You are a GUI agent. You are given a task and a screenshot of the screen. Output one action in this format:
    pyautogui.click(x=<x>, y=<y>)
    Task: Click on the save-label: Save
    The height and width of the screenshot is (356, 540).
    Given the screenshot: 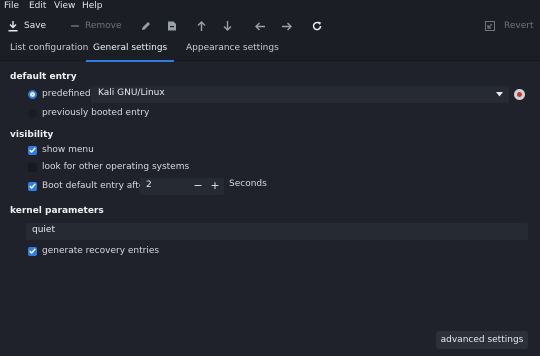 What is the action you would take?
    pyautogui.click(x=35, y=26)
    